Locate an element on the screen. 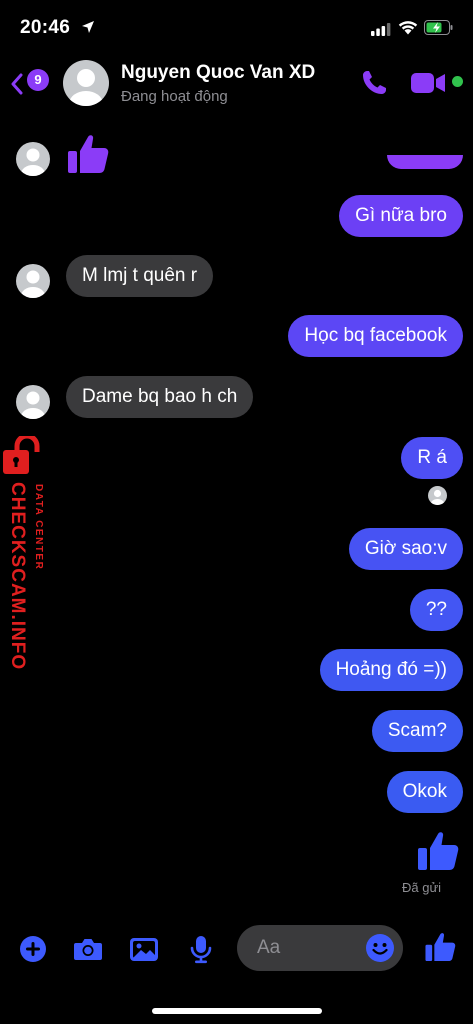 The width and height of the screenshot is (473, 1024). message-bubble: Gì nữa bro is located at coordinates (401, 216).